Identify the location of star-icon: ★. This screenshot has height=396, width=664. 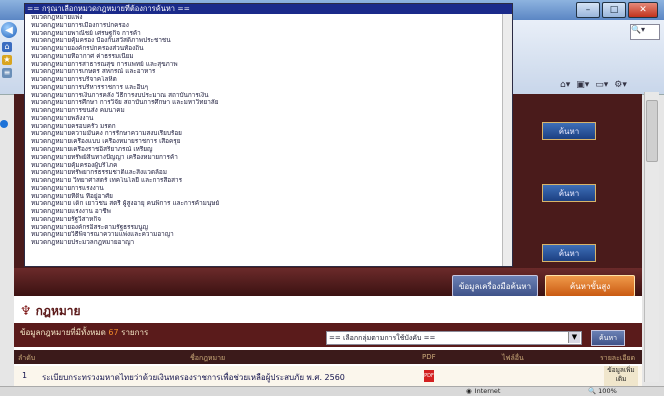
(7, 60).